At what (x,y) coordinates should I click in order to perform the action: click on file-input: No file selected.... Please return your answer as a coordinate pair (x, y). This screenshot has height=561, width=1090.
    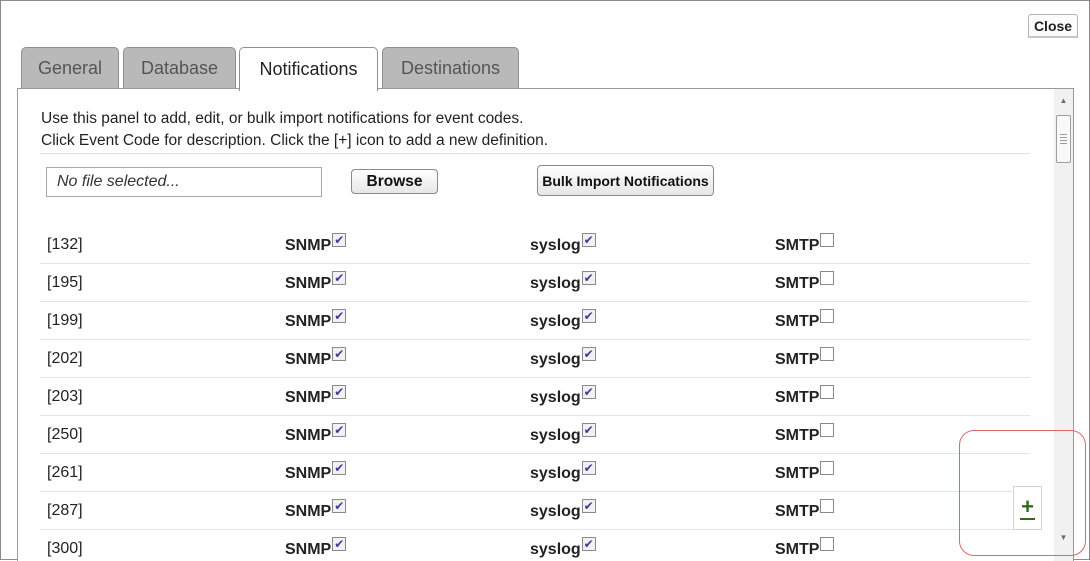
    Looking at the image, I should click on (184, 182).